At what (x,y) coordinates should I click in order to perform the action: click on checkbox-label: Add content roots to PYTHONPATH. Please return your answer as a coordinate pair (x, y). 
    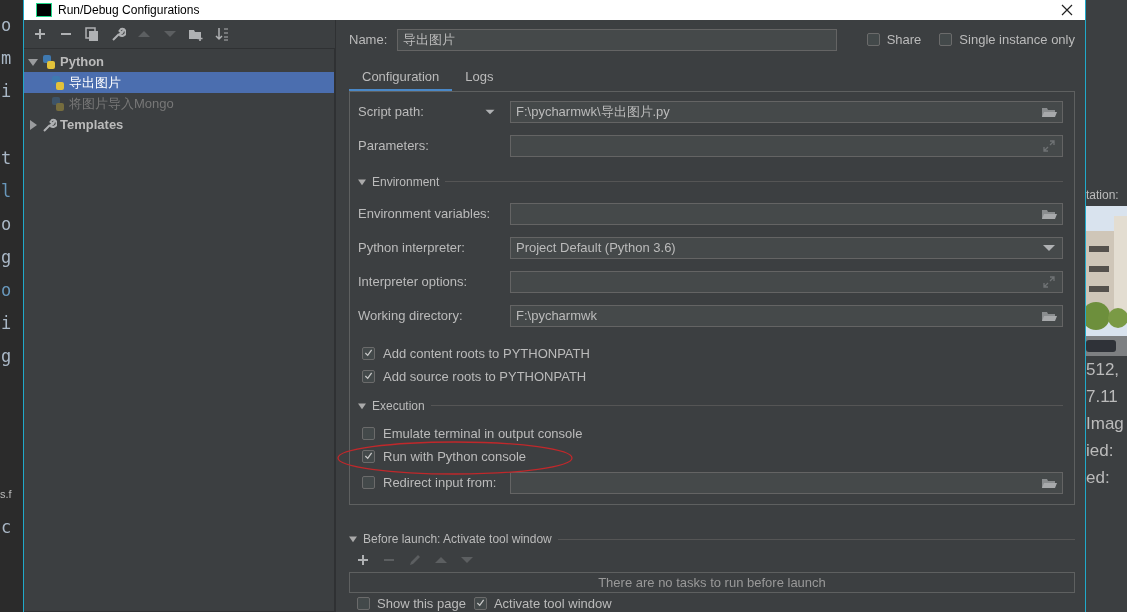
    Looking at the image, I should click on (486, 353).